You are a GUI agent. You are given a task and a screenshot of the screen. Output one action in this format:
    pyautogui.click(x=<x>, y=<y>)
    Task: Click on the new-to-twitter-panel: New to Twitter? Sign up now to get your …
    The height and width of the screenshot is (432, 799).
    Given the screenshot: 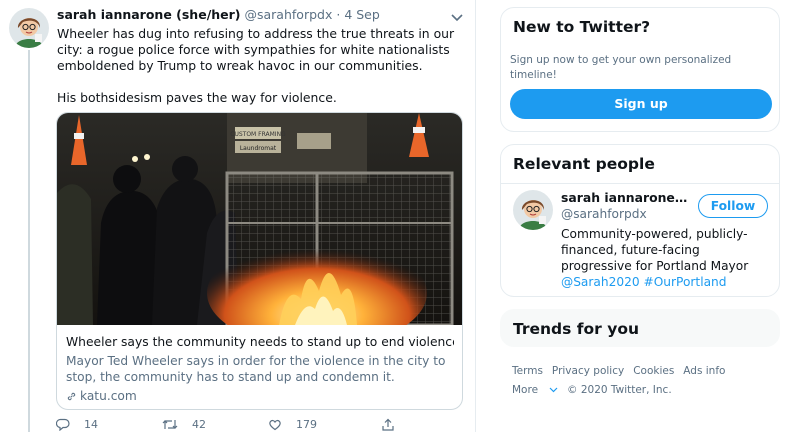 What is the action you would take?
    pyautogui.click(x=640, y=69)
    